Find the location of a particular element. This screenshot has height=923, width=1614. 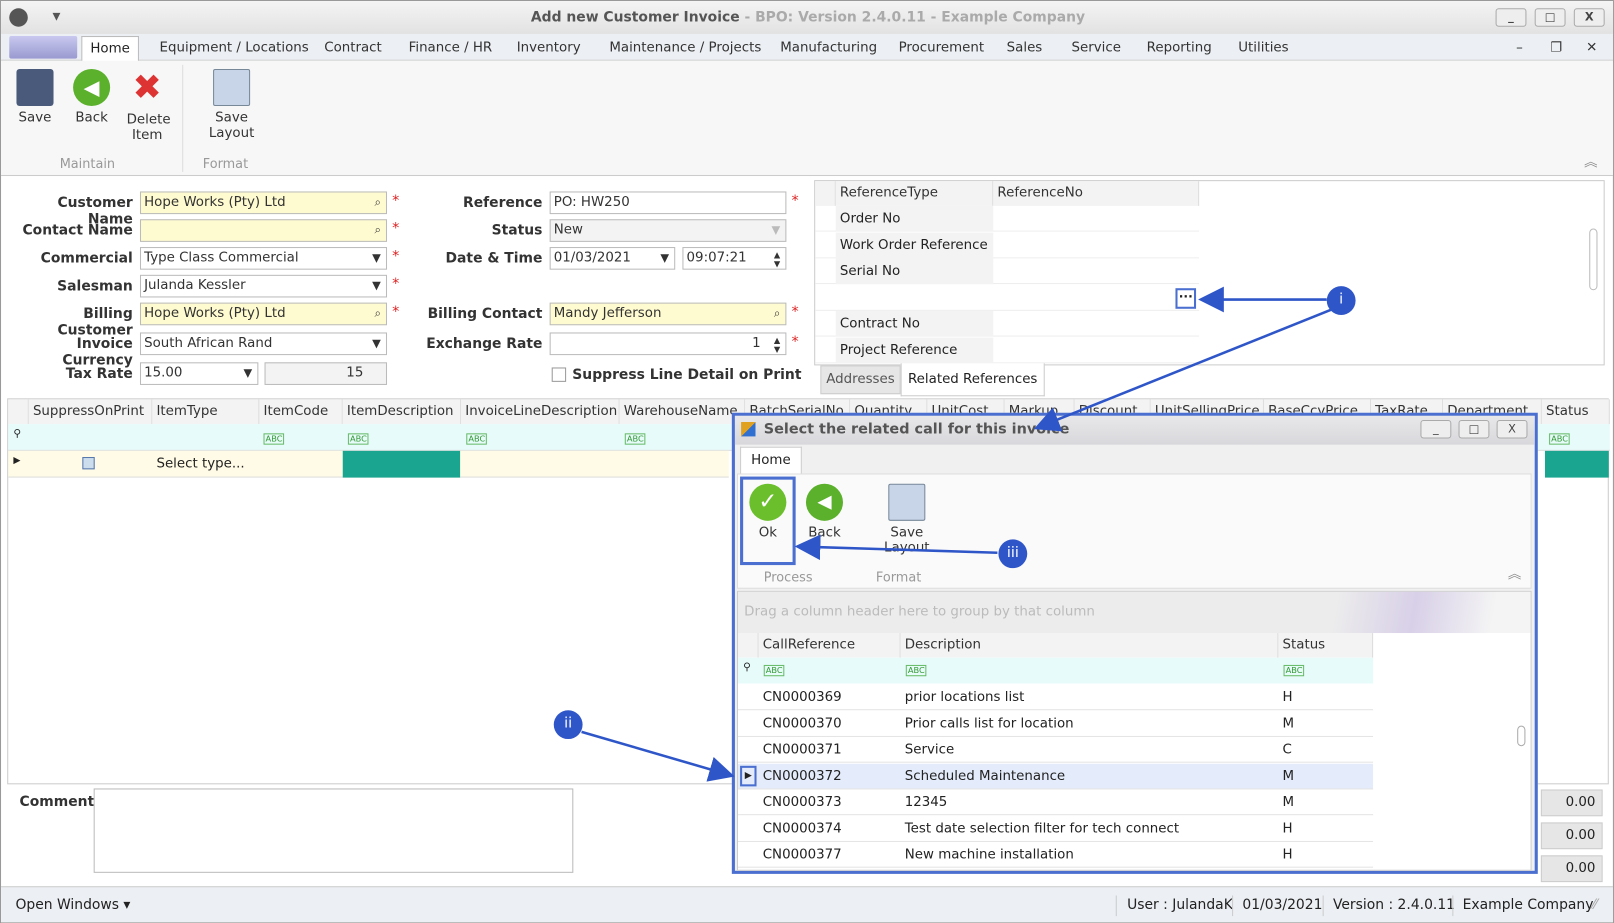

status-company: Example Company is located at coordinates (1528, 904).